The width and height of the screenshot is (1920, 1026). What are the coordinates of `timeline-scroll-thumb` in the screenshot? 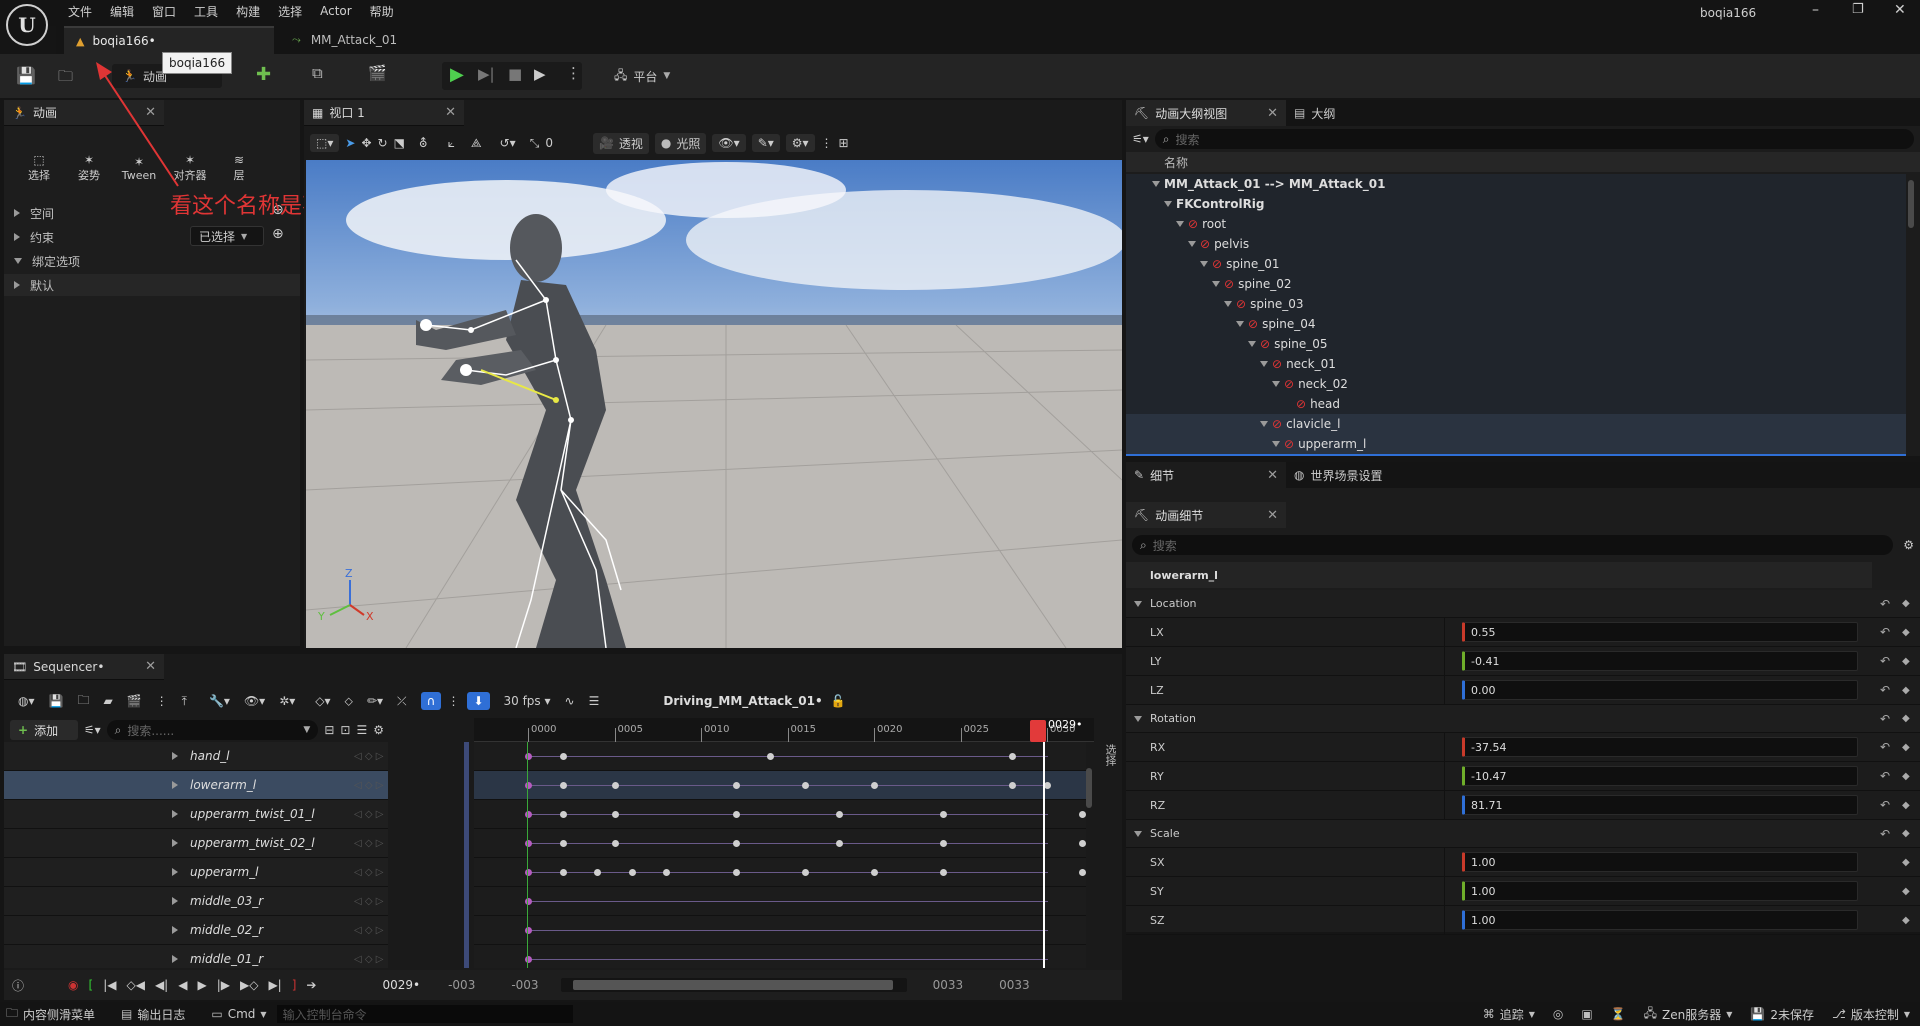 It's located at (732, 985).